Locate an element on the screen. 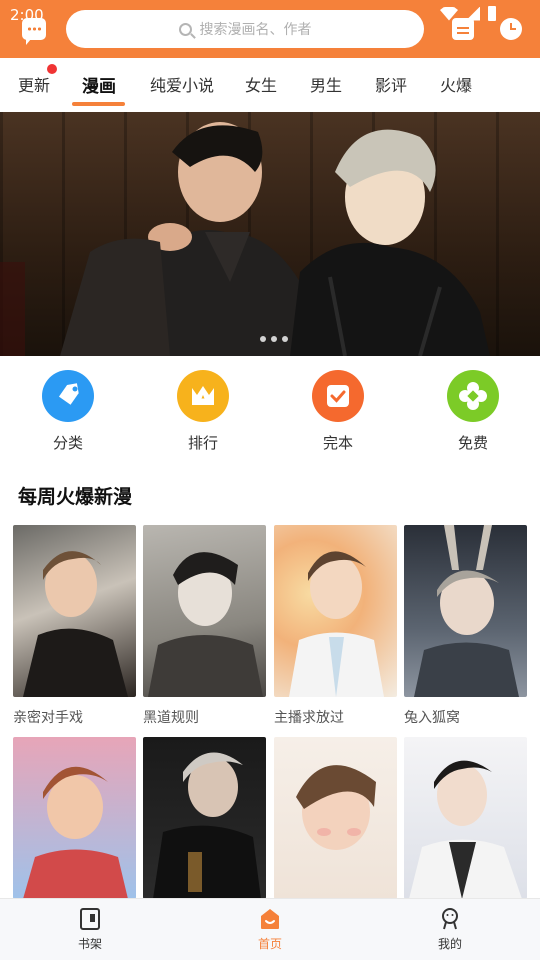 The height and width of the screenshot is (960, 540). tab-update: 更新 is located at coordinates (34, 84).